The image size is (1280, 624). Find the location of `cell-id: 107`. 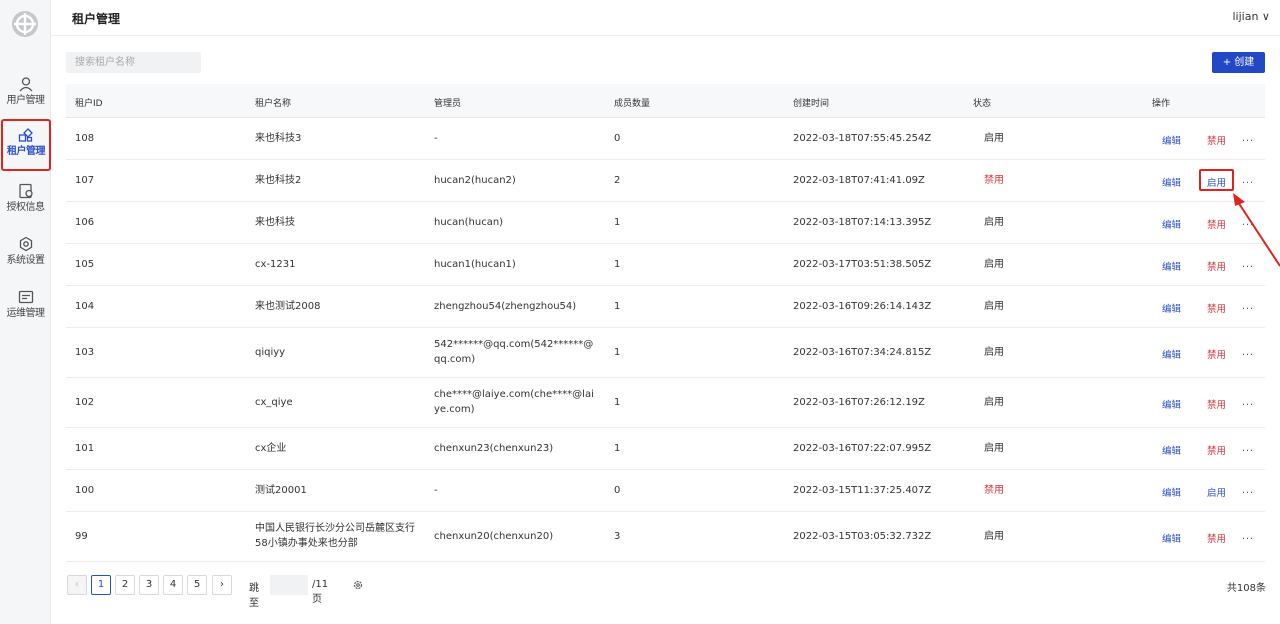

cell-id: 107 is located at coordinates (85, 180).